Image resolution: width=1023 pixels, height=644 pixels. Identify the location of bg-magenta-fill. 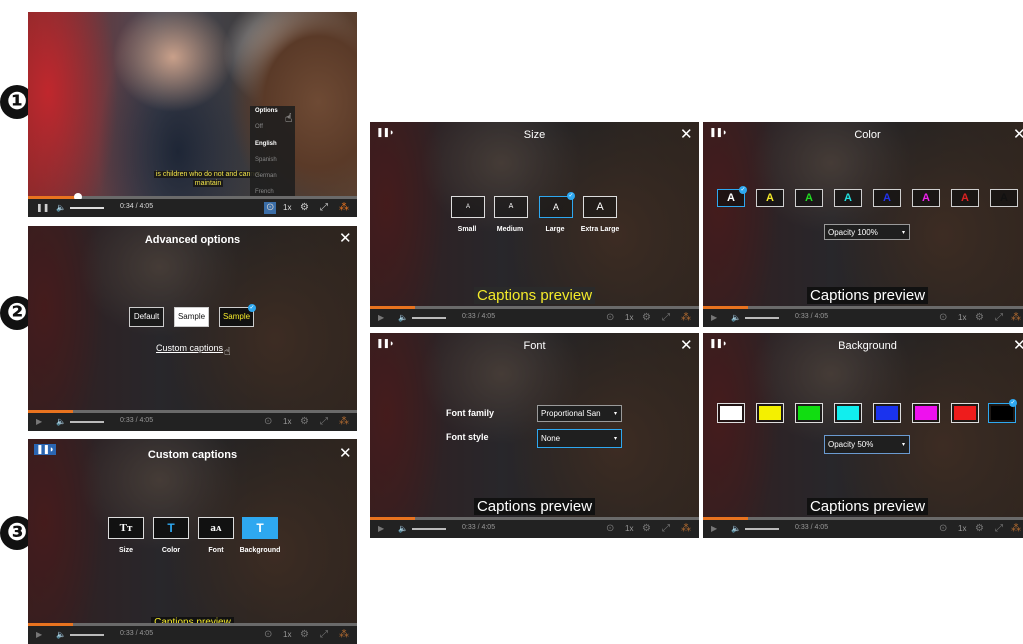
(926, 413).